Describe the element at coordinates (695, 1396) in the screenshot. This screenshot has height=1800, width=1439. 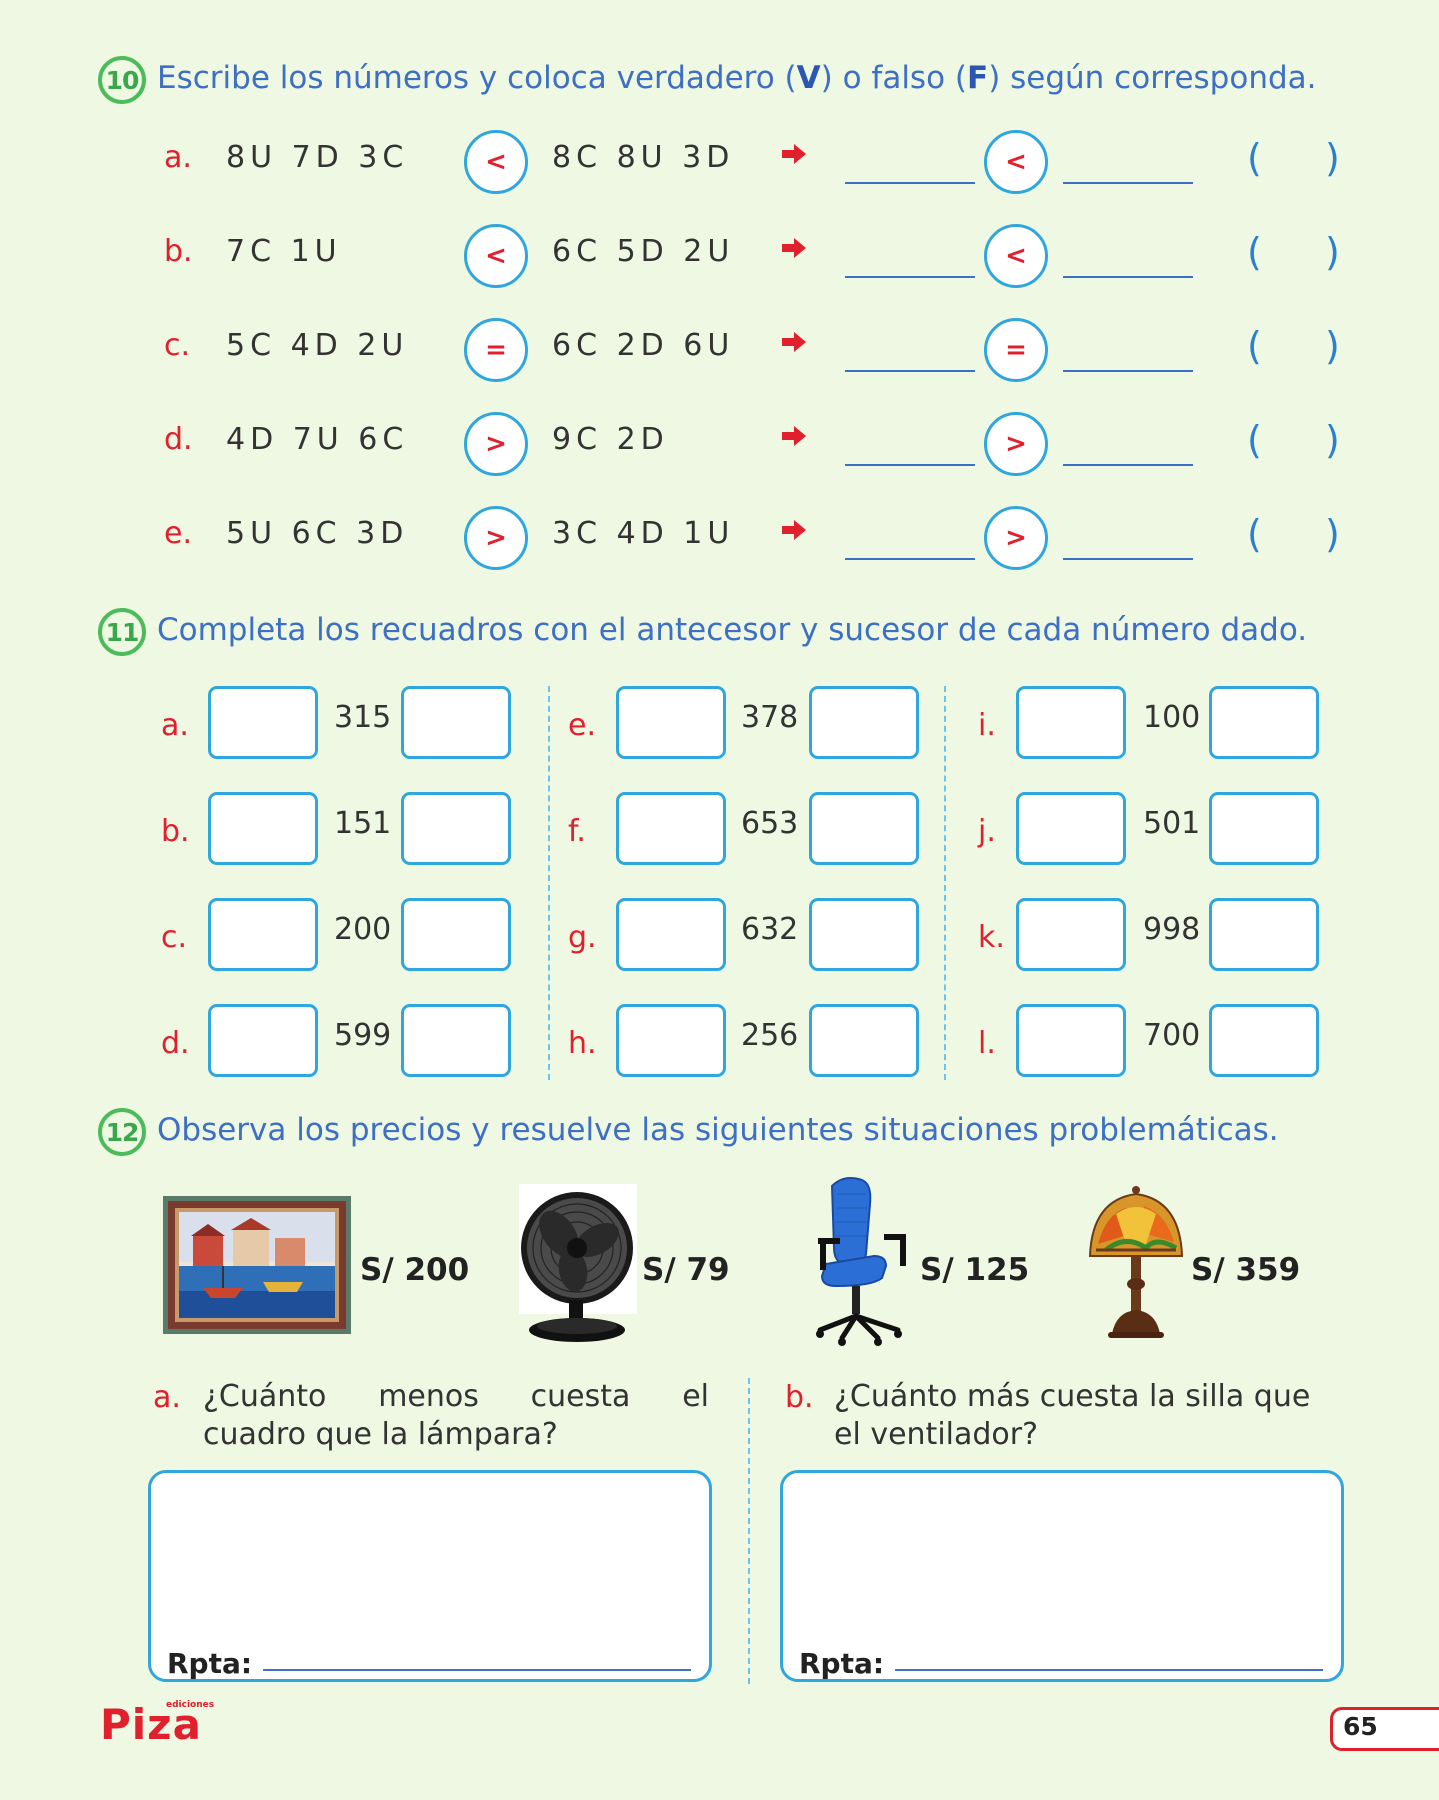
I see `word: el` at that location.